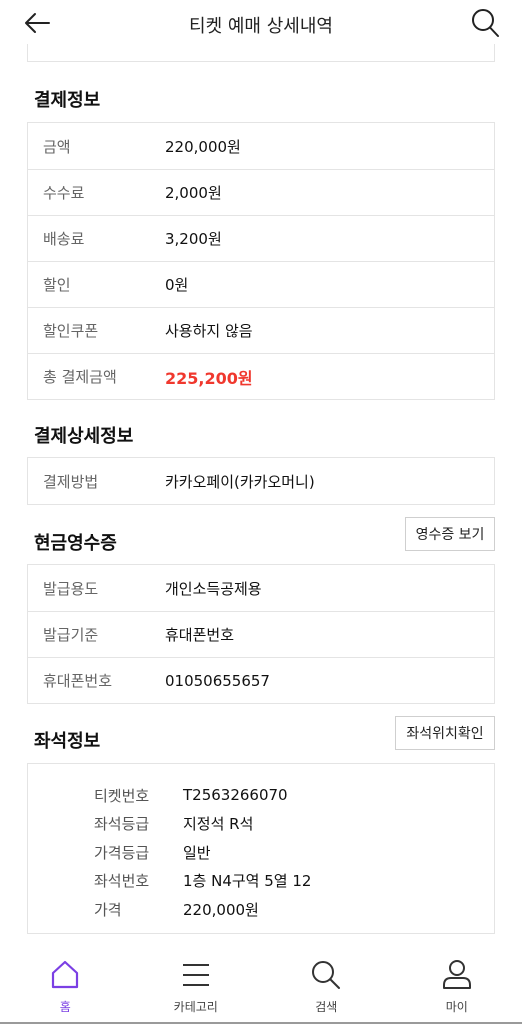 The width and height of the screenshot is (522, 1024). Describe the element at coordinates (65, 1007) in the screenshot. I see `tab-label: 홈` at that location.